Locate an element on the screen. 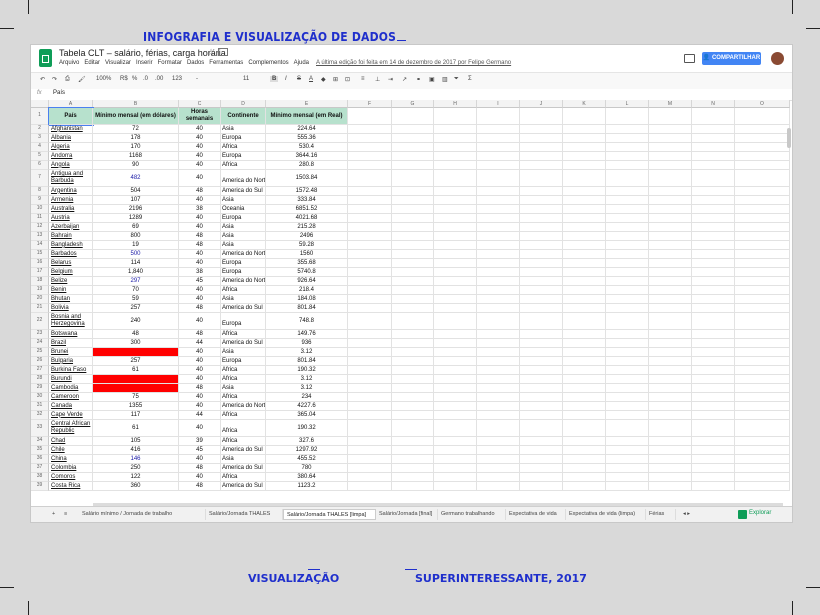 Image resolution: width=820 pixels, height=615 pixels. cell-minimo-usd: 1 is located at coordinates (136, 379).